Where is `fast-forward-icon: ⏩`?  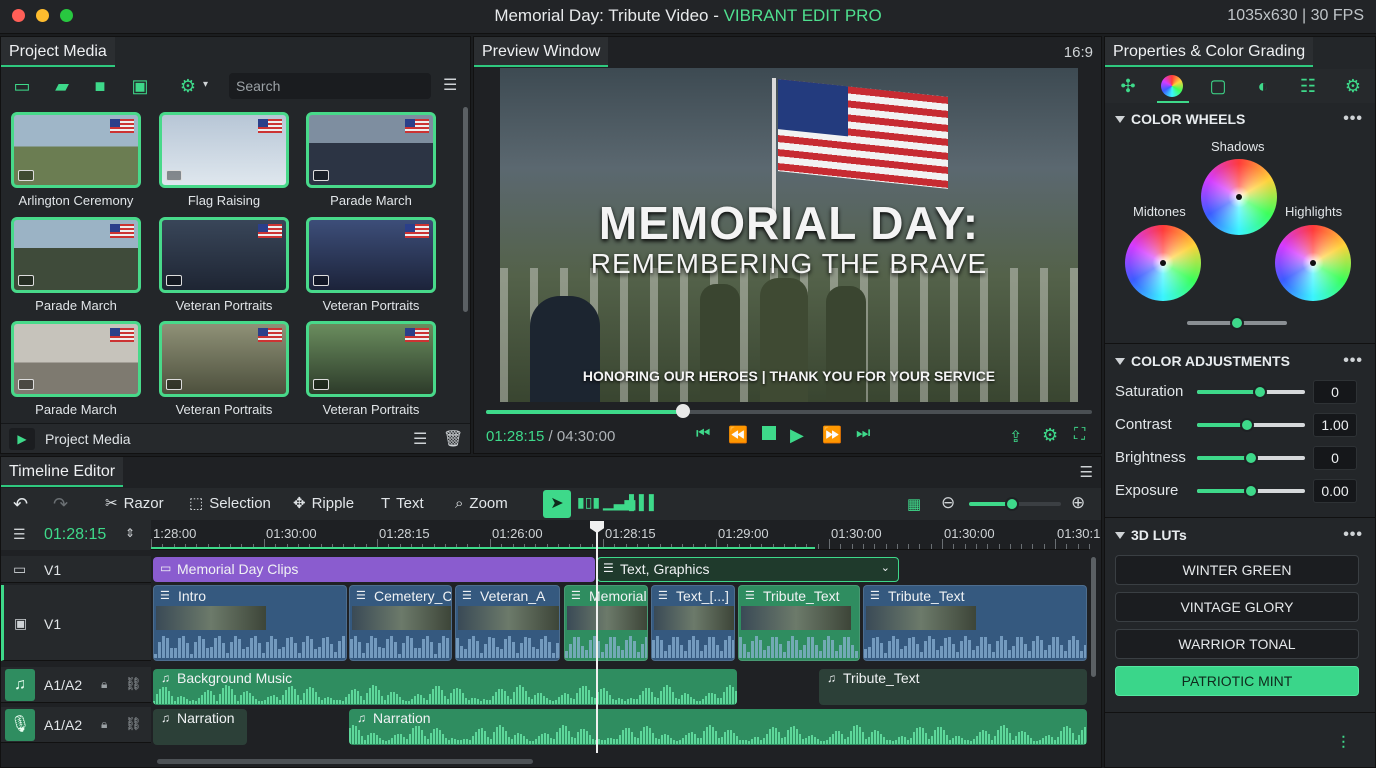 fast-forward-icon: ⏩ is located at coordinates (832, 435).